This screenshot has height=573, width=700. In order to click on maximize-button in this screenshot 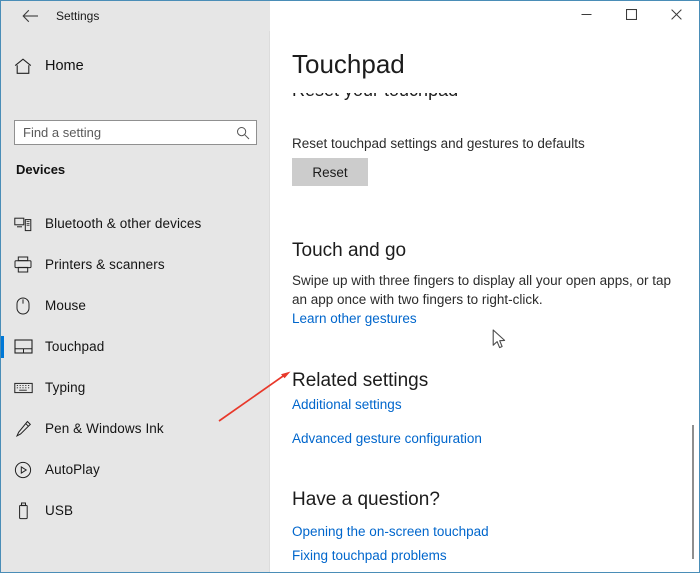, I will do `click(631, 16)`.